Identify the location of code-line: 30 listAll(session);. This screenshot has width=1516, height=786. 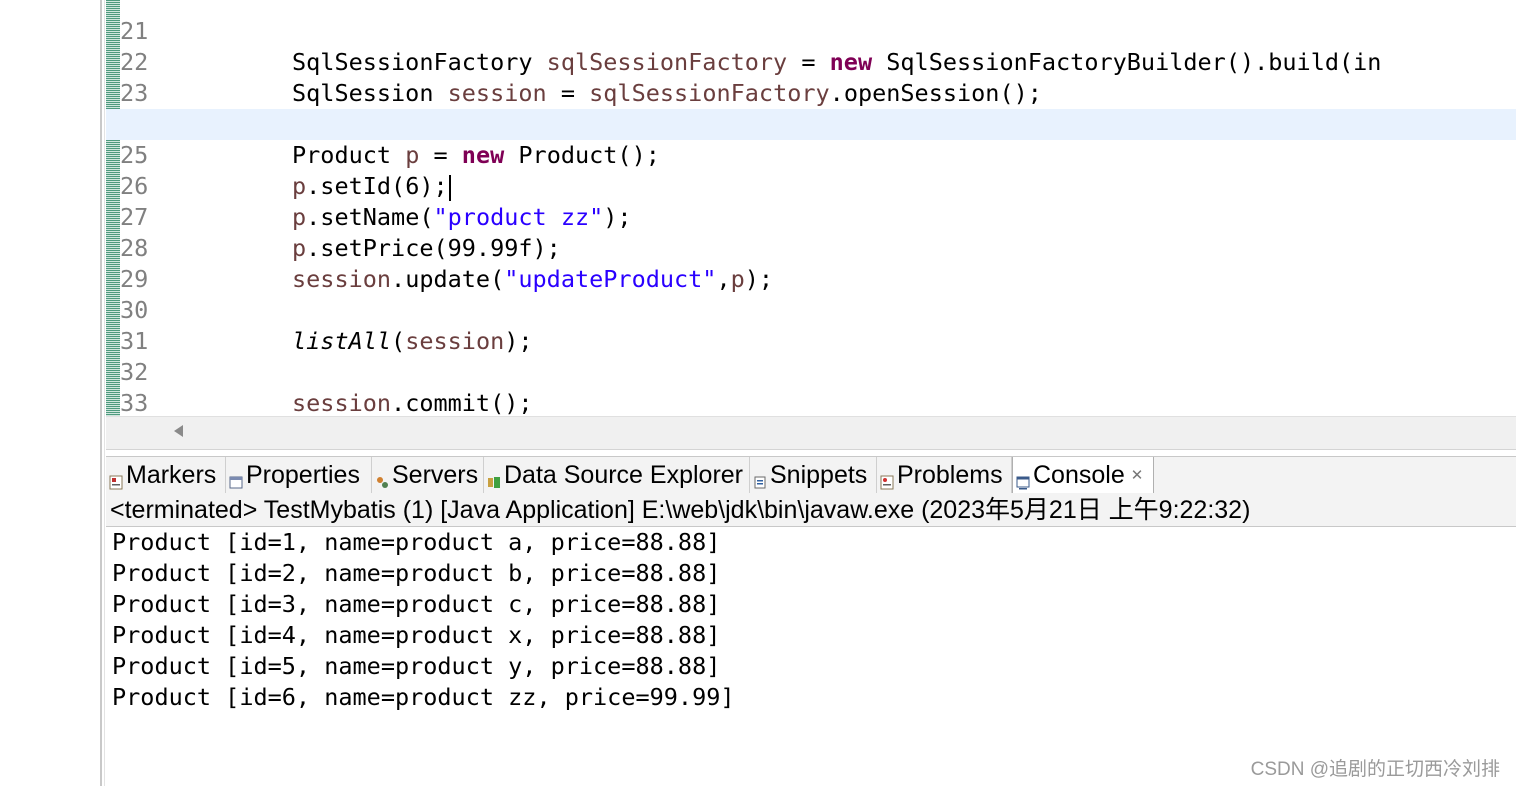
(811, 309).